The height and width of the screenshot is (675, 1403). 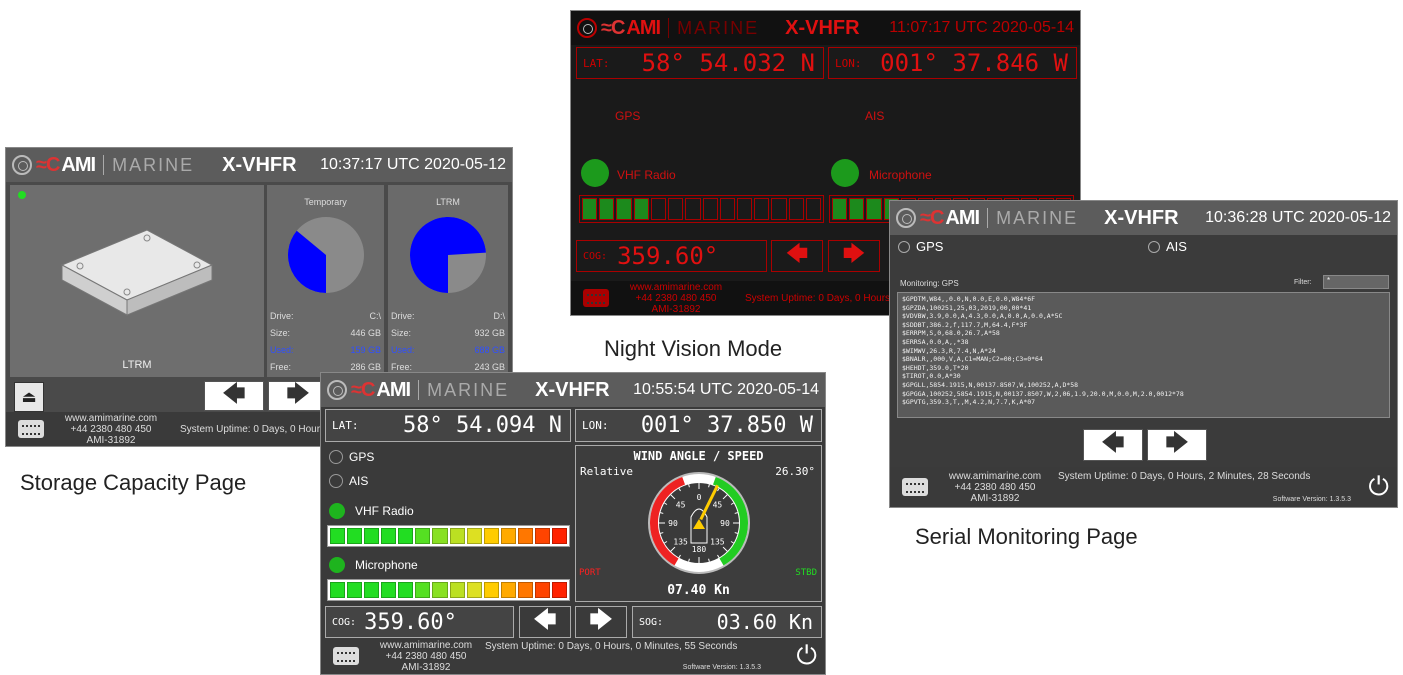 What do you see at coordinates (935, 341) in the screenshot?
I see `log-line: $ERRSA,0.0,A,,*38` at bounding box center [935, 341].